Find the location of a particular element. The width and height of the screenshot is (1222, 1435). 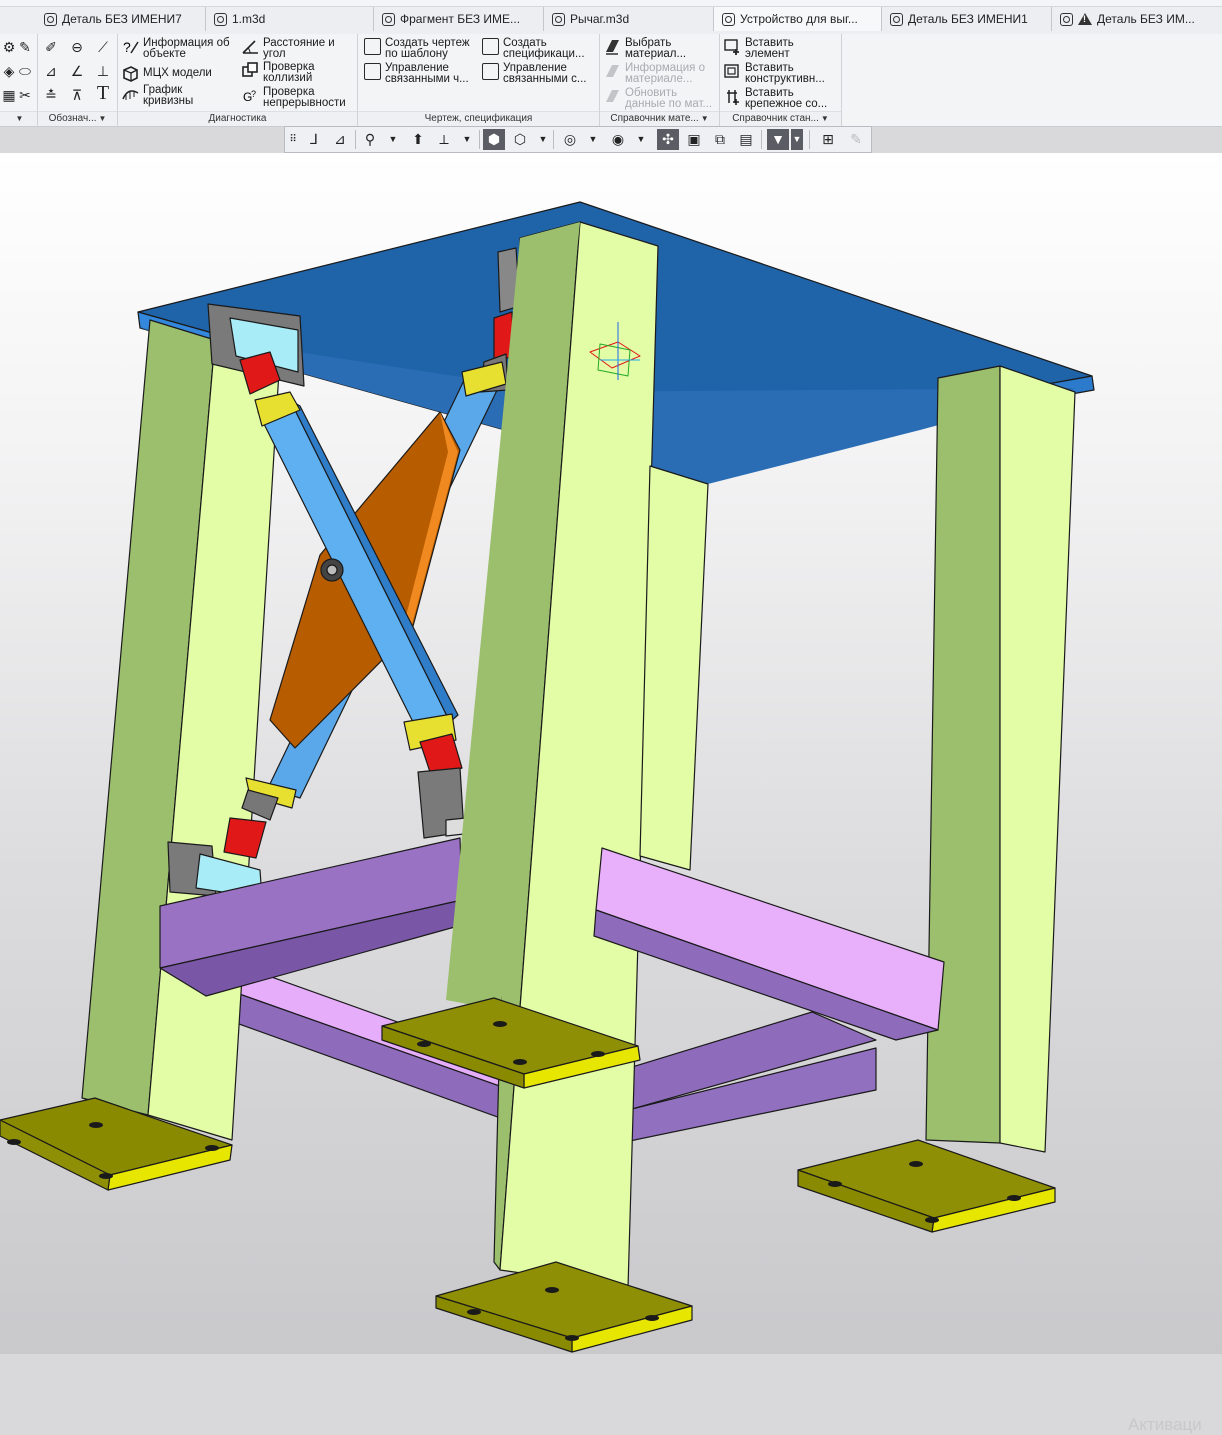

info-object-icon: ? is located at coordinates (130, 46).